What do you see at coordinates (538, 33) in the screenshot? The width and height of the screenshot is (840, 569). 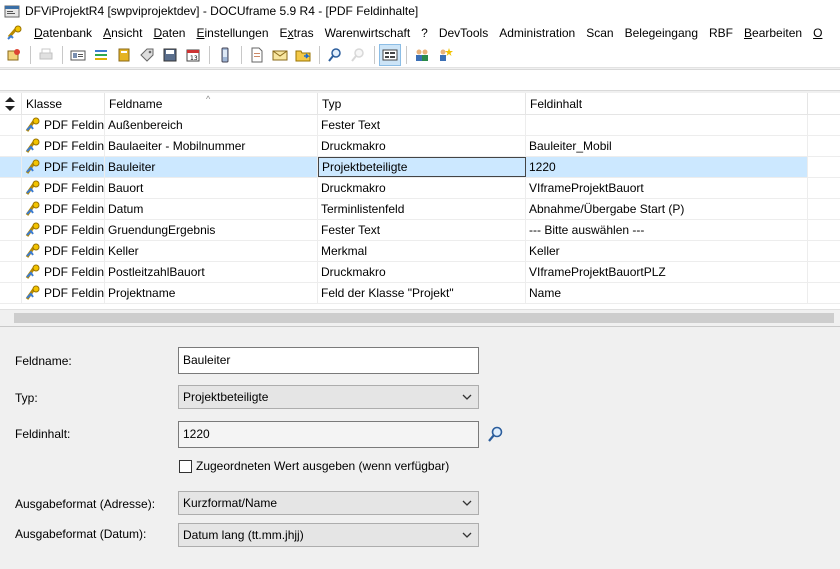 I see `menu-administration: Administration` at bounding box center [538, 33].